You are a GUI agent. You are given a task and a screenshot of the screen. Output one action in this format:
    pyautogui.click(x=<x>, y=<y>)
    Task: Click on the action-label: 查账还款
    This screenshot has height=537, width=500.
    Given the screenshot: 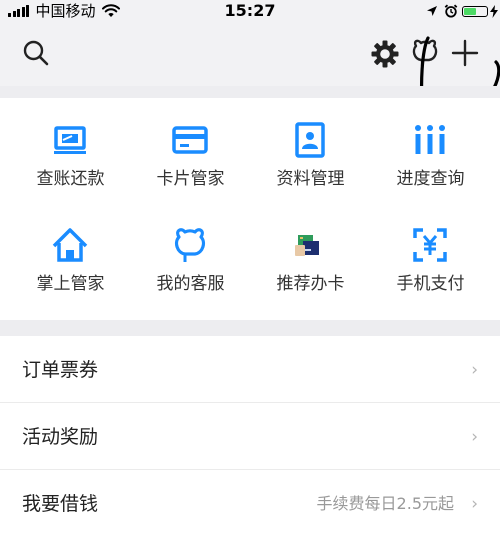 What is the action you would take?
    pyautogui.click(x=70, y=179)
    